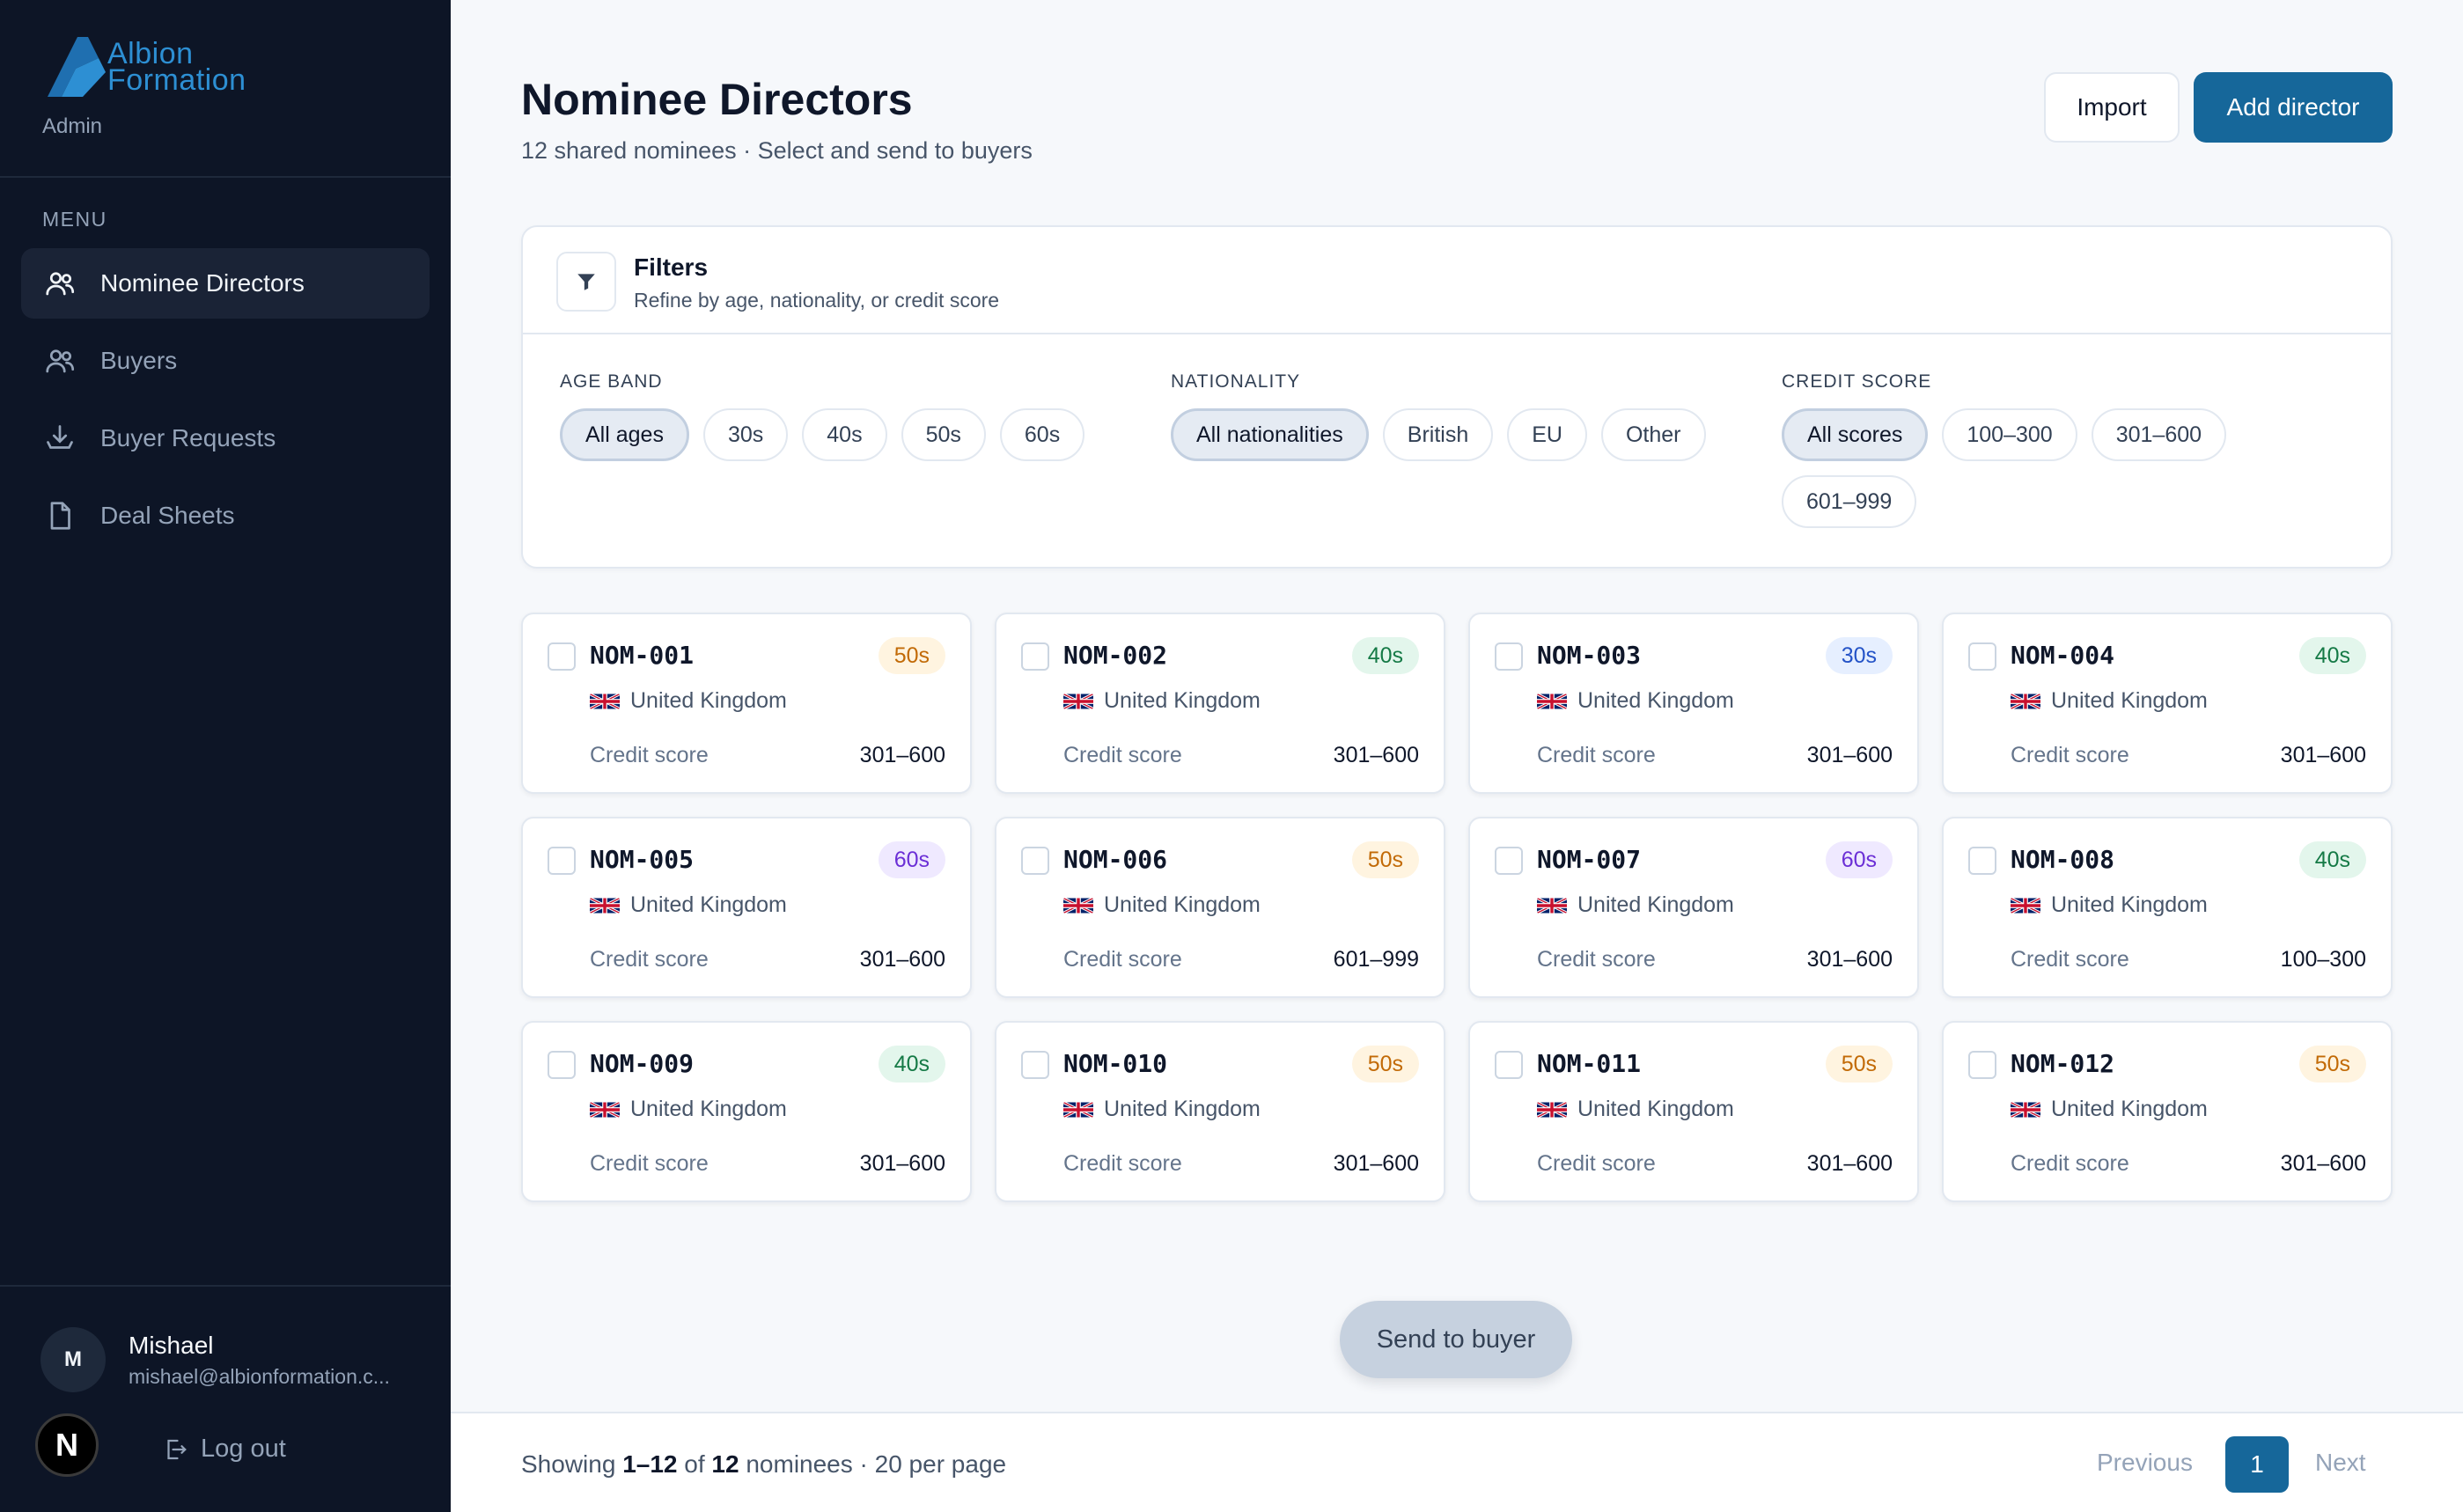  What do you see at coordinates (2009, 435) in the screenshot?
I see `chip-100-300: 100–300` at bounding box center [2009, 435].